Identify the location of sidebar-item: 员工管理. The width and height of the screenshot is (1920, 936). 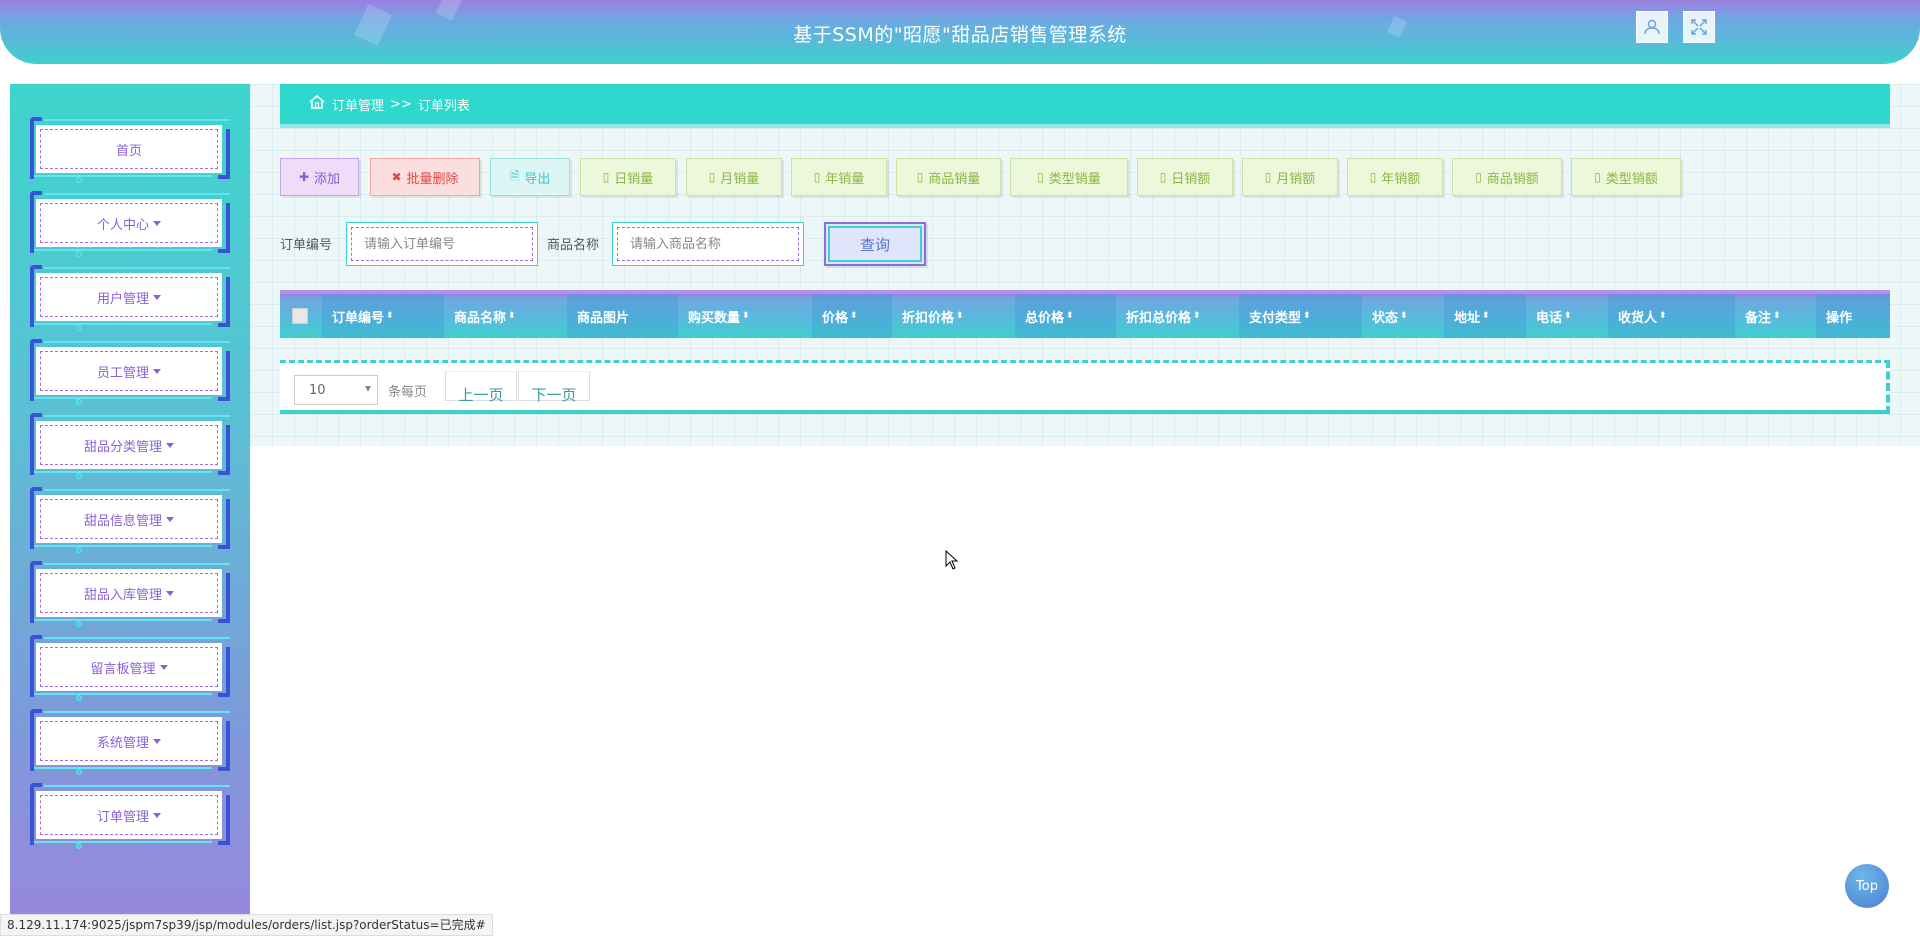
(130, 372).